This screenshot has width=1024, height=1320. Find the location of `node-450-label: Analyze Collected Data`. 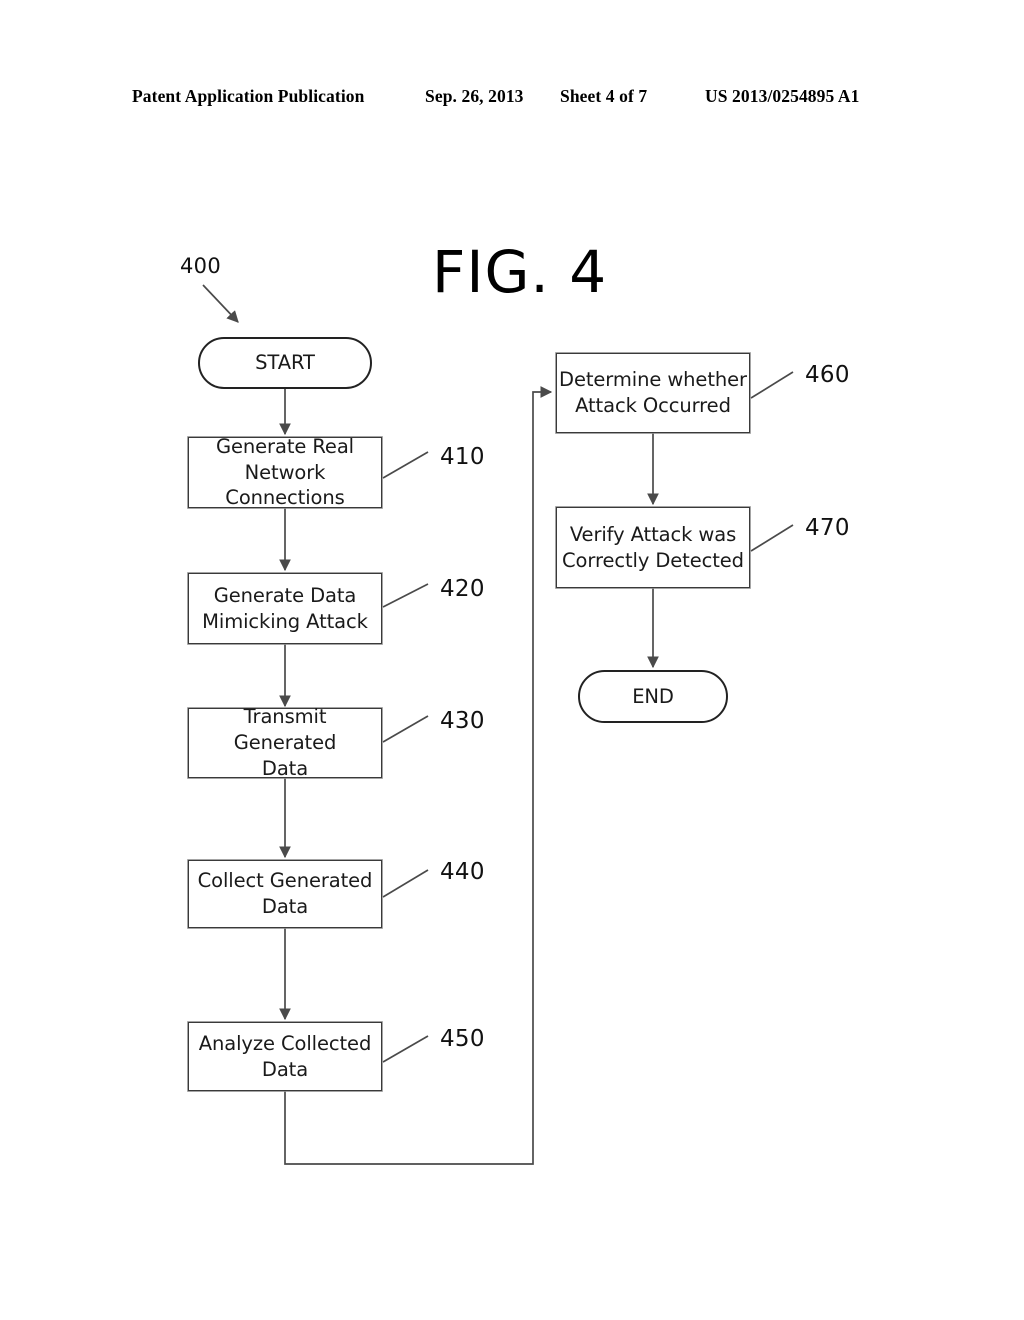

node-450-label: Analyze Collected Data is located at coordinates (285, 1056).